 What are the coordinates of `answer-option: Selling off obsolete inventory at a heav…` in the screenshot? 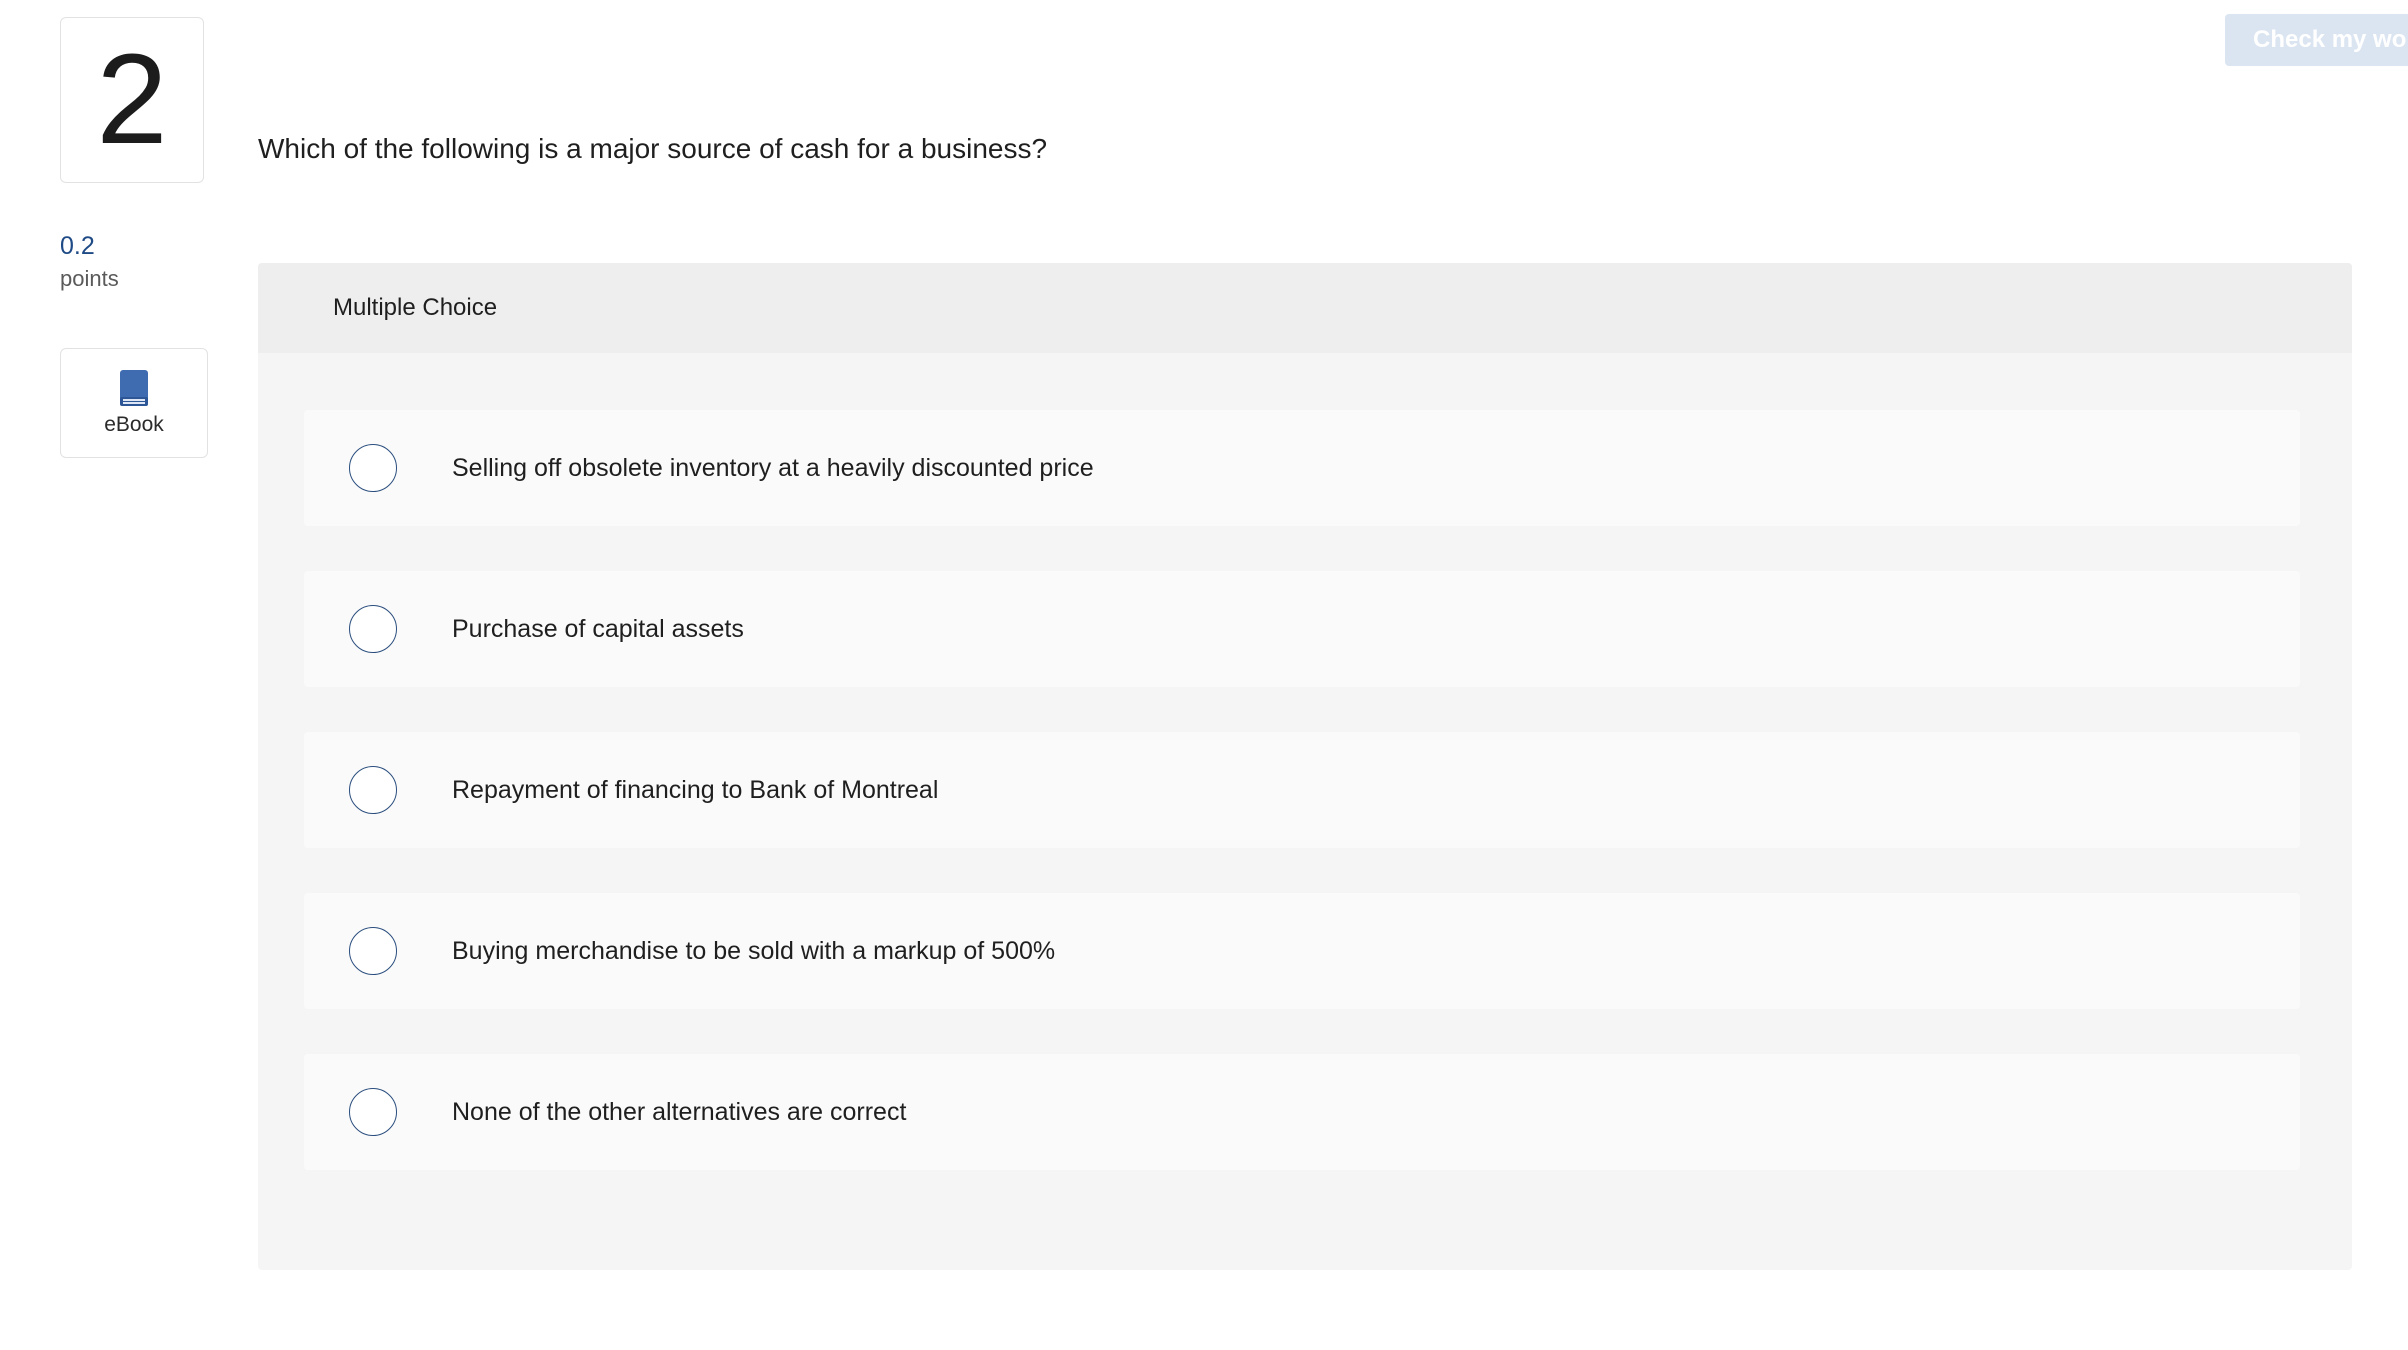 It's located at (1302, 468).